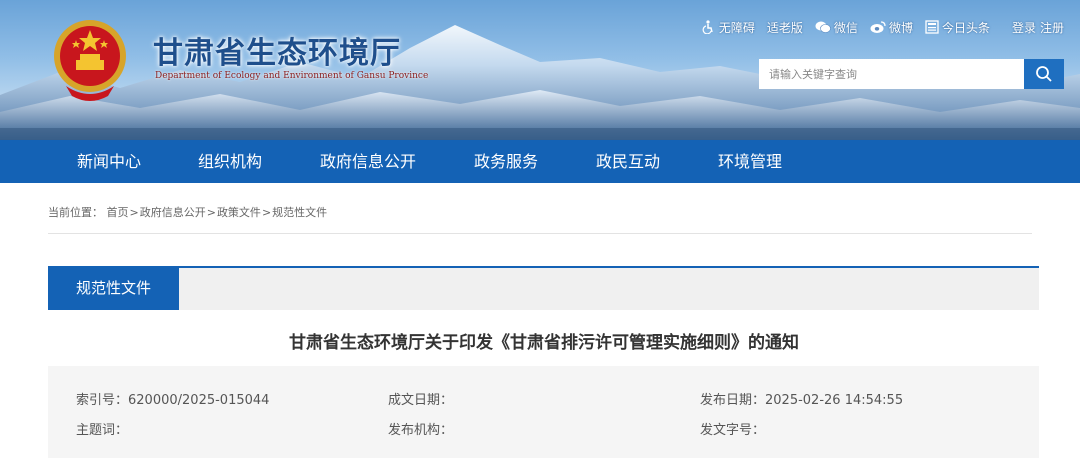 Image resolution: width=1080 pixels, height=458 pixels. Describe the element at coordinates (823, 27) in the screenshot. I see `wechat-icon` at that location.